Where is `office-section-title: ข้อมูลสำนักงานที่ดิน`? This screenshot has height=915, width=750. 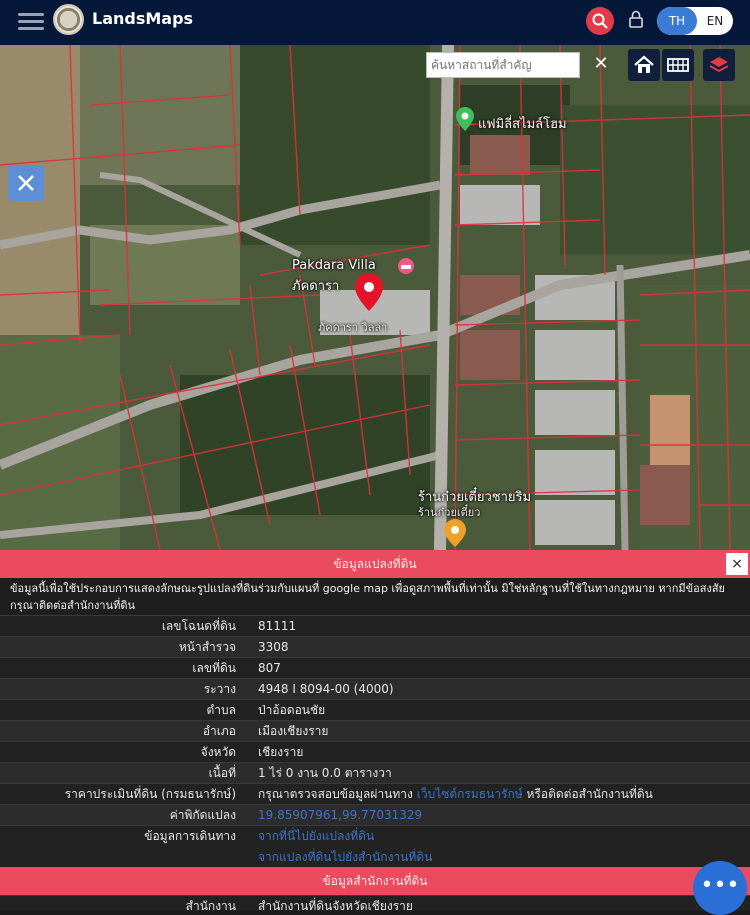 office-section-title: ข้อมูลสำนักงานที่ดิน is located at coordinates (375, 881).